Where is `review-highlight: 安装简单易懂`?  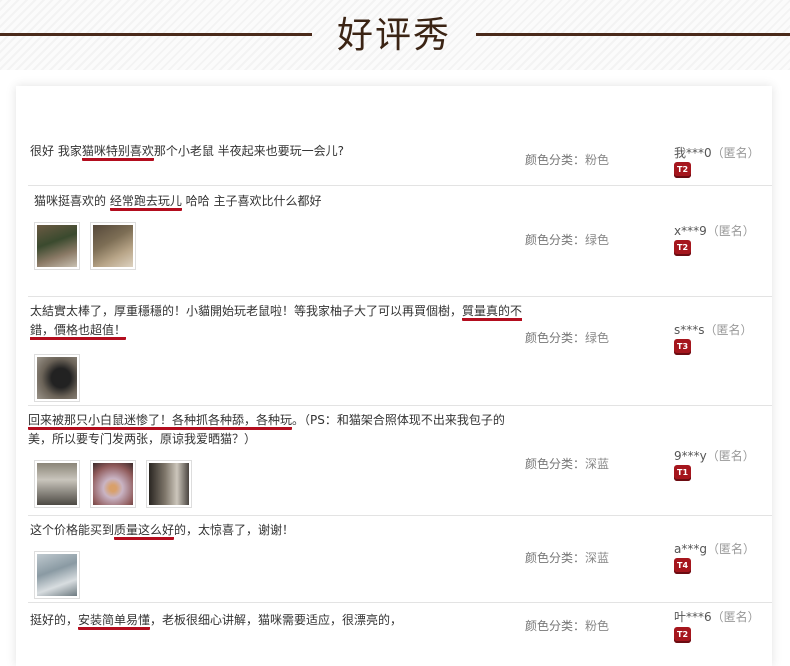 review-highlight: 安装简单易懂 is located at coordinates (114, 621).